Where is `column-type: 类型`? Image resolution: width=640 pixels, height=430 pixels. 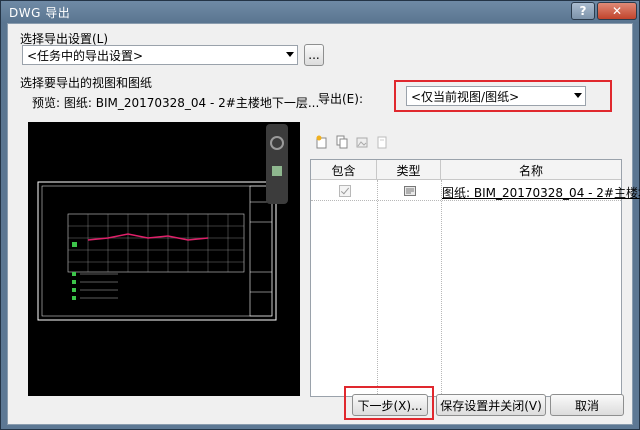 column-type: 类型 is located at coordinates (409, 170).